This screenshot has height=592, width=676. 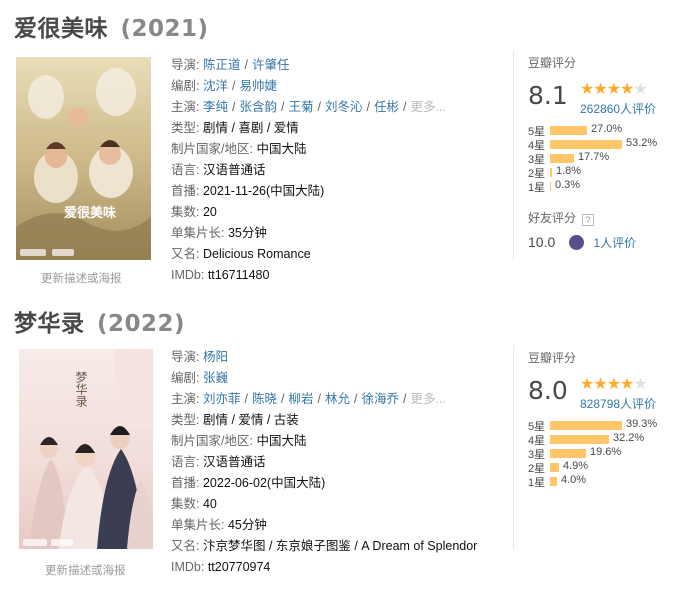 What do you see at coordinates (568, 185) in the screenshot?
I see `rating-bar-percent: 0.3%` at bounding box center [568, 185].